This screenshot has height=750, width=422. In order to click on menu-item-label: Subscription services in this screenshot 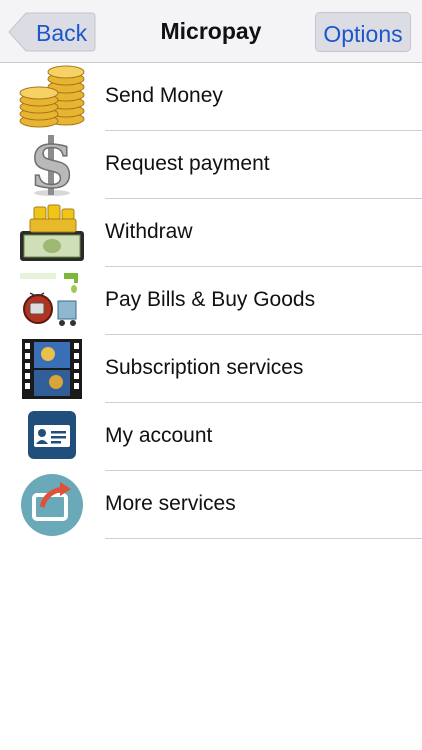, I will do `click(204, 367)`.